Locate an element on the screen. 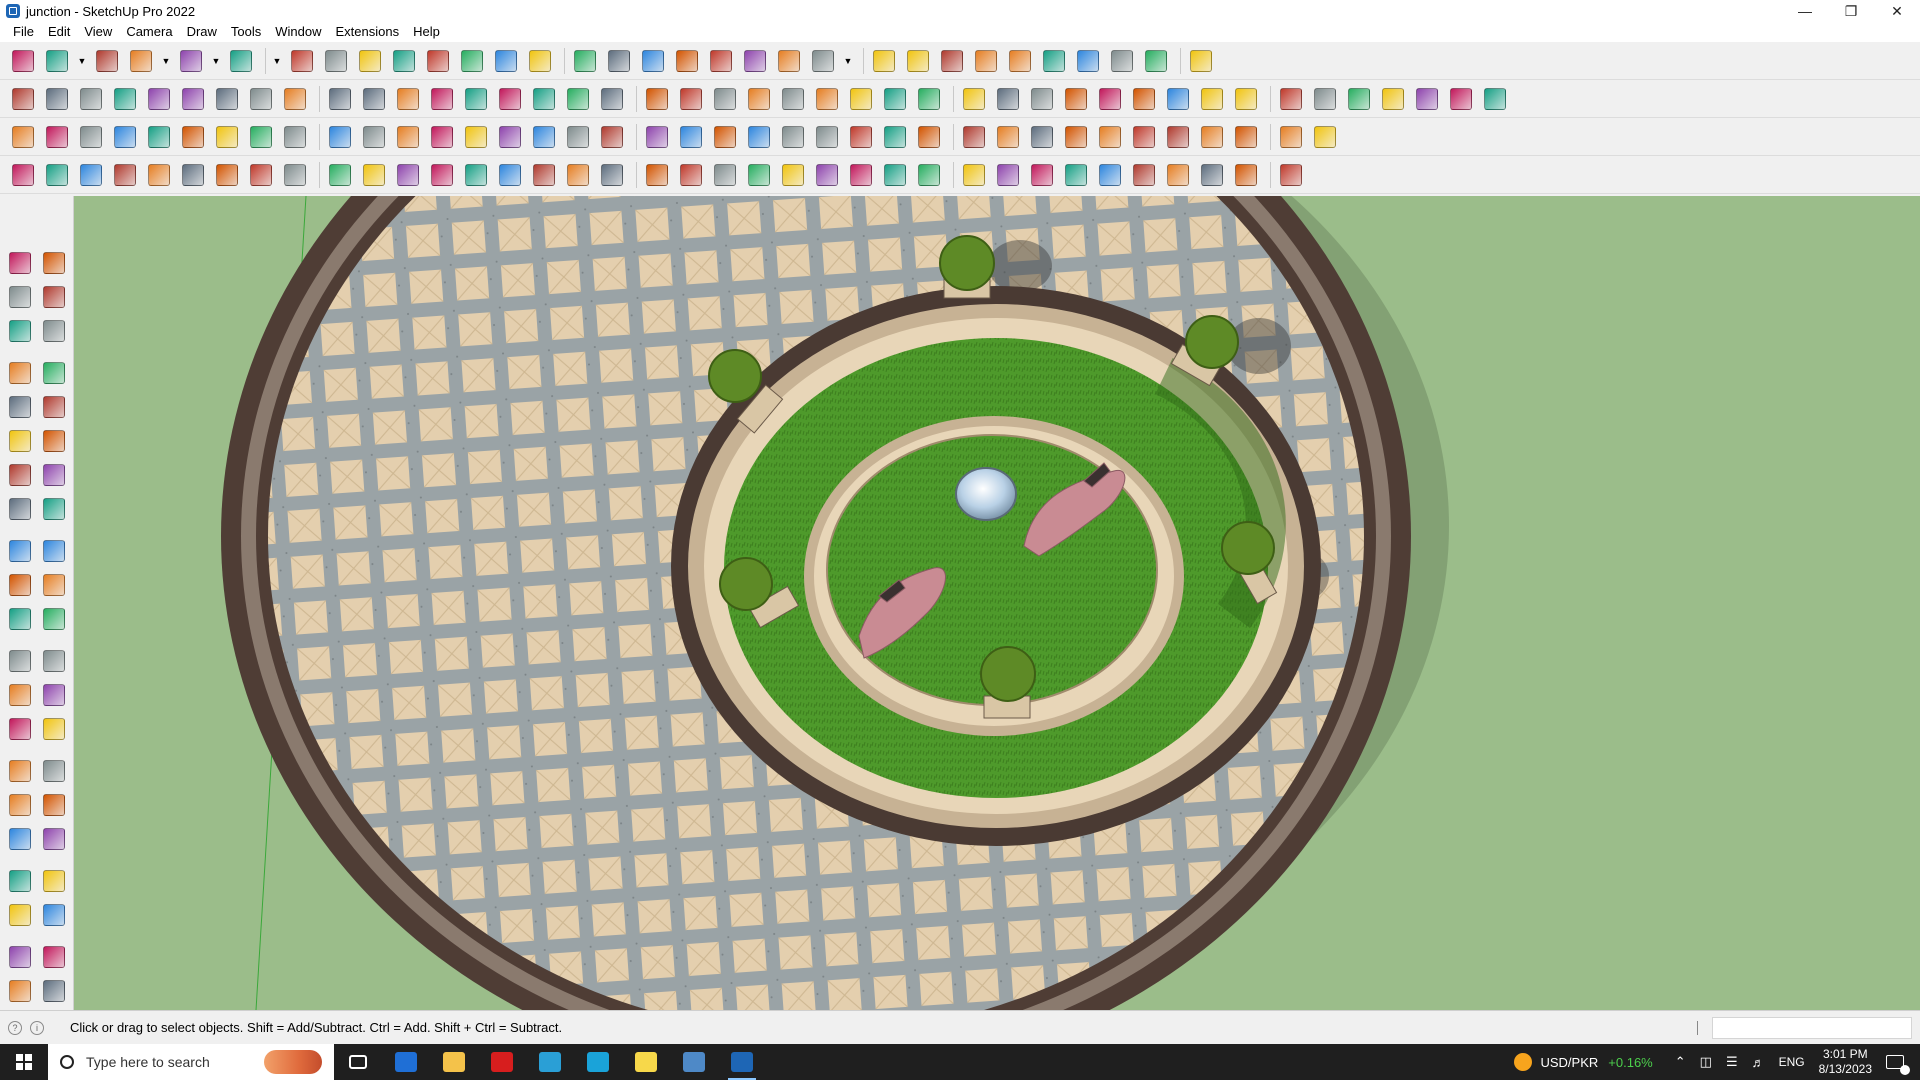  draw-r-icon is located at coordinates (612, 175).